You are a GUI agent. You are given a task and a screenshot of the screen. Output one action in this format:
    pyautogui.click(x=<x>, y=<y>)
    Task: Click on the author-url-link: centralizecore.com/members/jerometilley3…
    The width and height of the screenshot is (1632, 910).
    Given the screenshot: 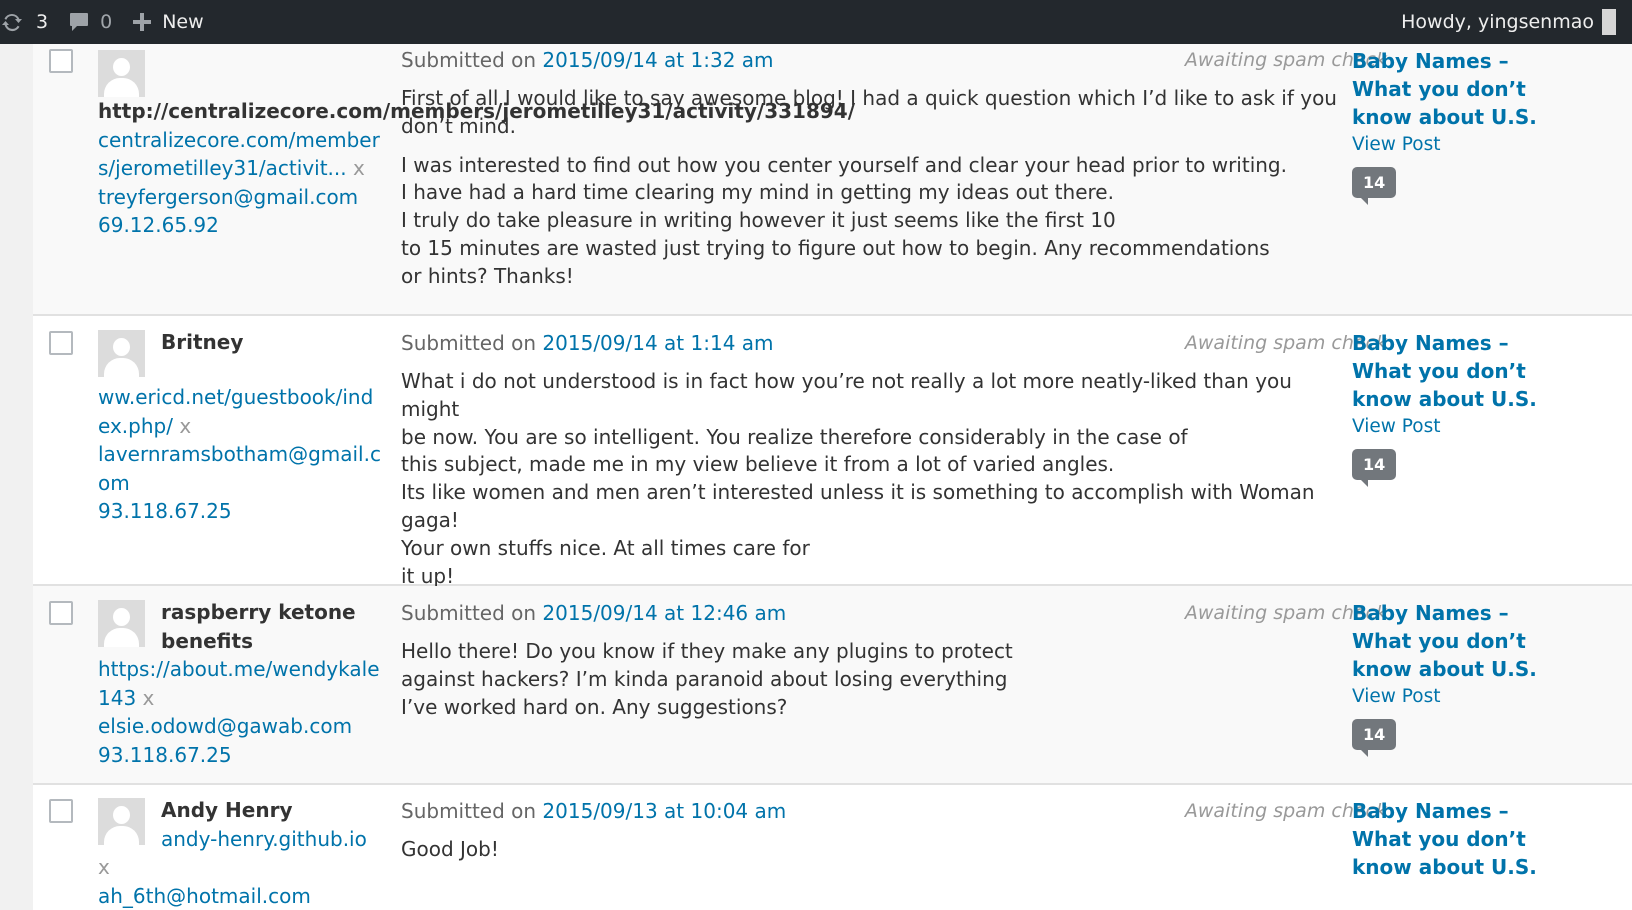 What is the action you would take?
    pyautogui.click(x=239, y=154)
    